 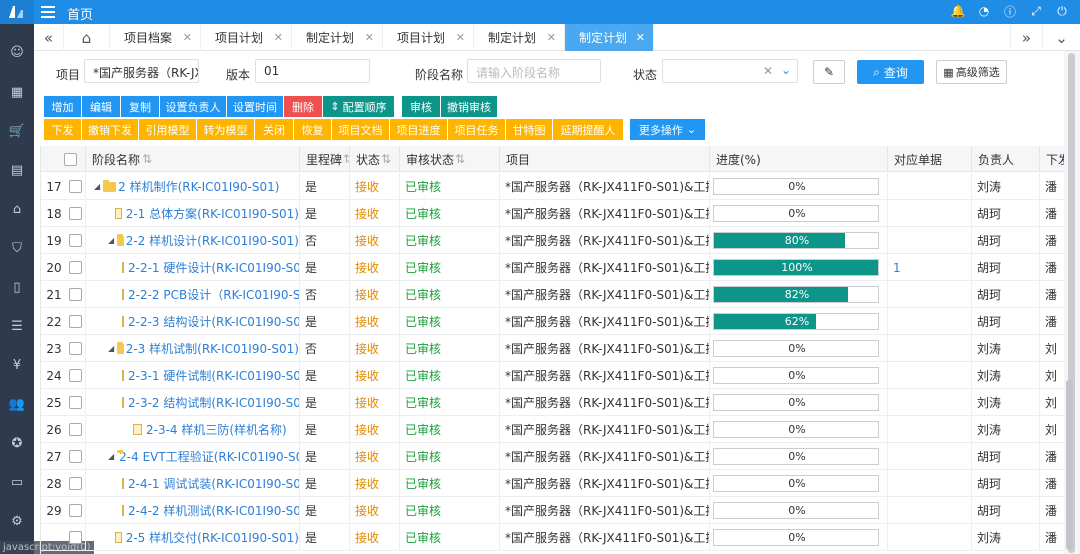 I want to click on app-logo, so click(x=17, y=12).